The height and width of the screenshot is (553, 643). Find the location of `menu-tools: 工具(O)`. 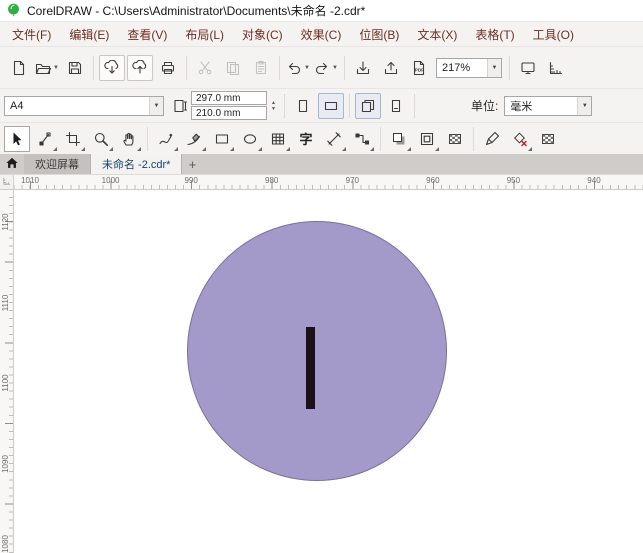

menu-tools: 工具(O) is located at coordinates (553, 34).